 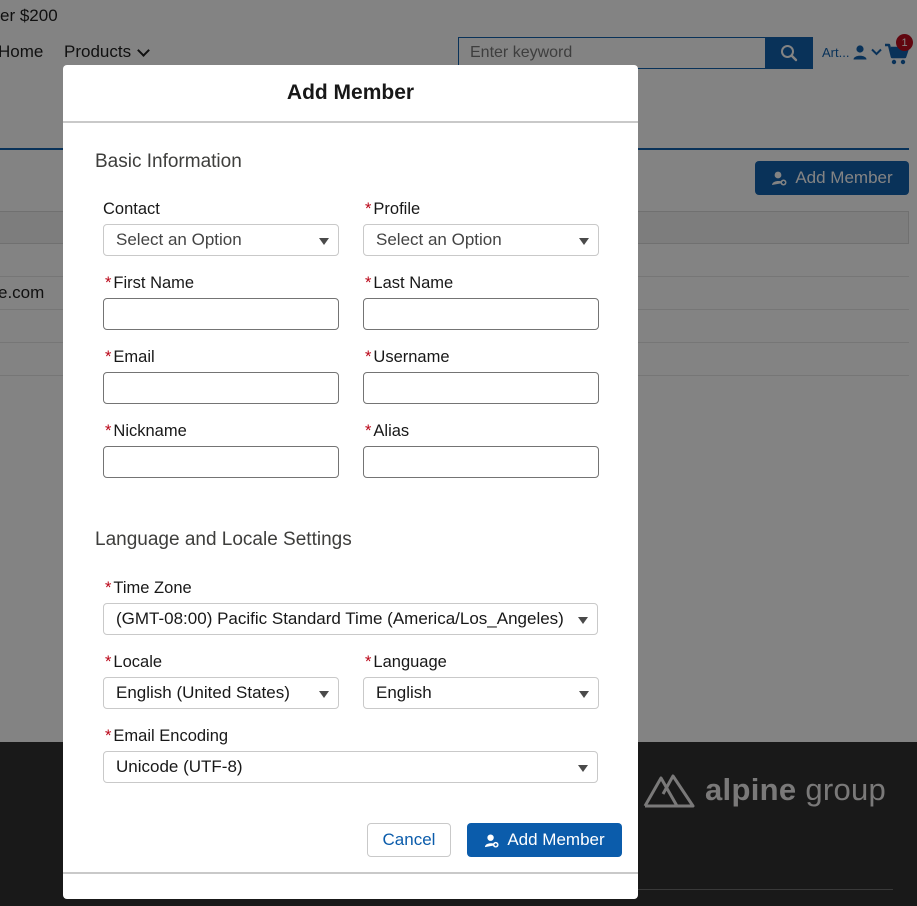 What do you see at coordinates (203, 692) in the screenshot?
I see `locale-select-value: English (United States)` at bounding box center [203, 692].